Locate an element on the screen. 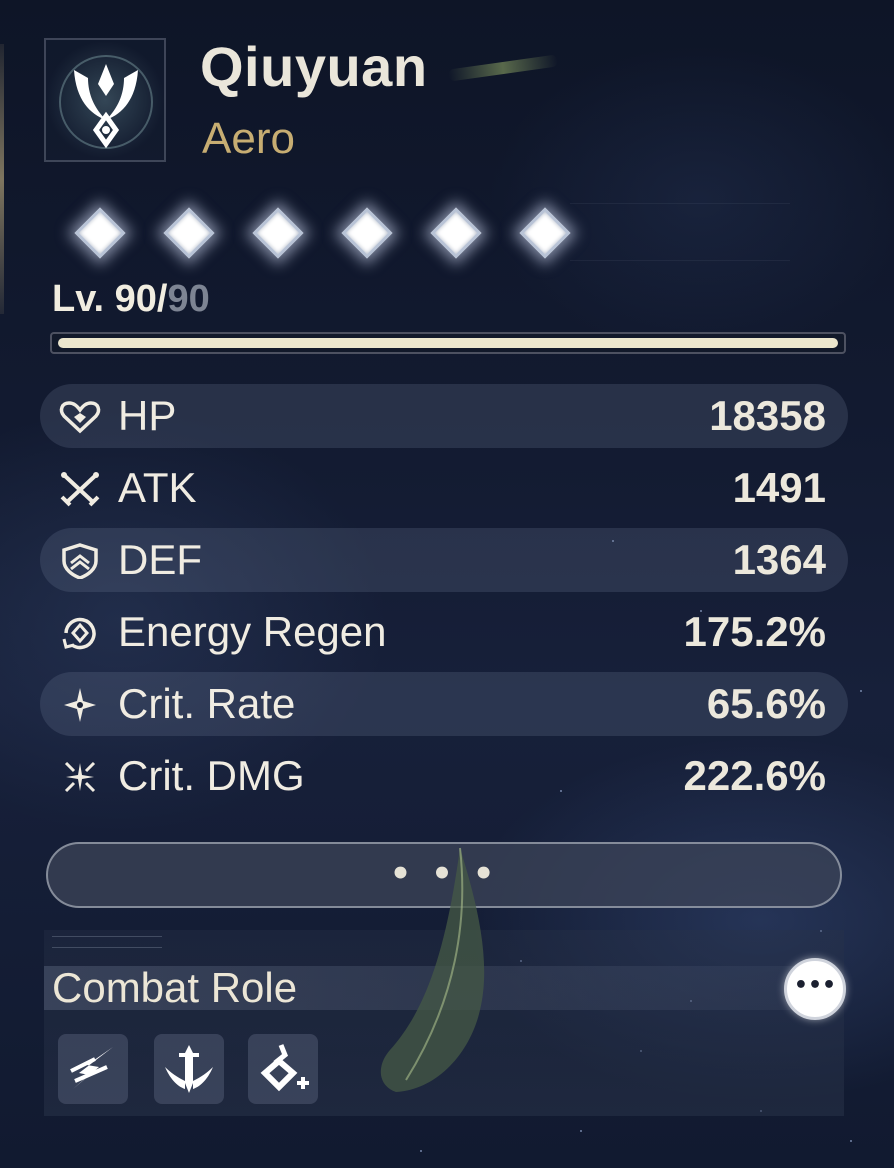  level-progress-bar is located at coordinates (448, 343).